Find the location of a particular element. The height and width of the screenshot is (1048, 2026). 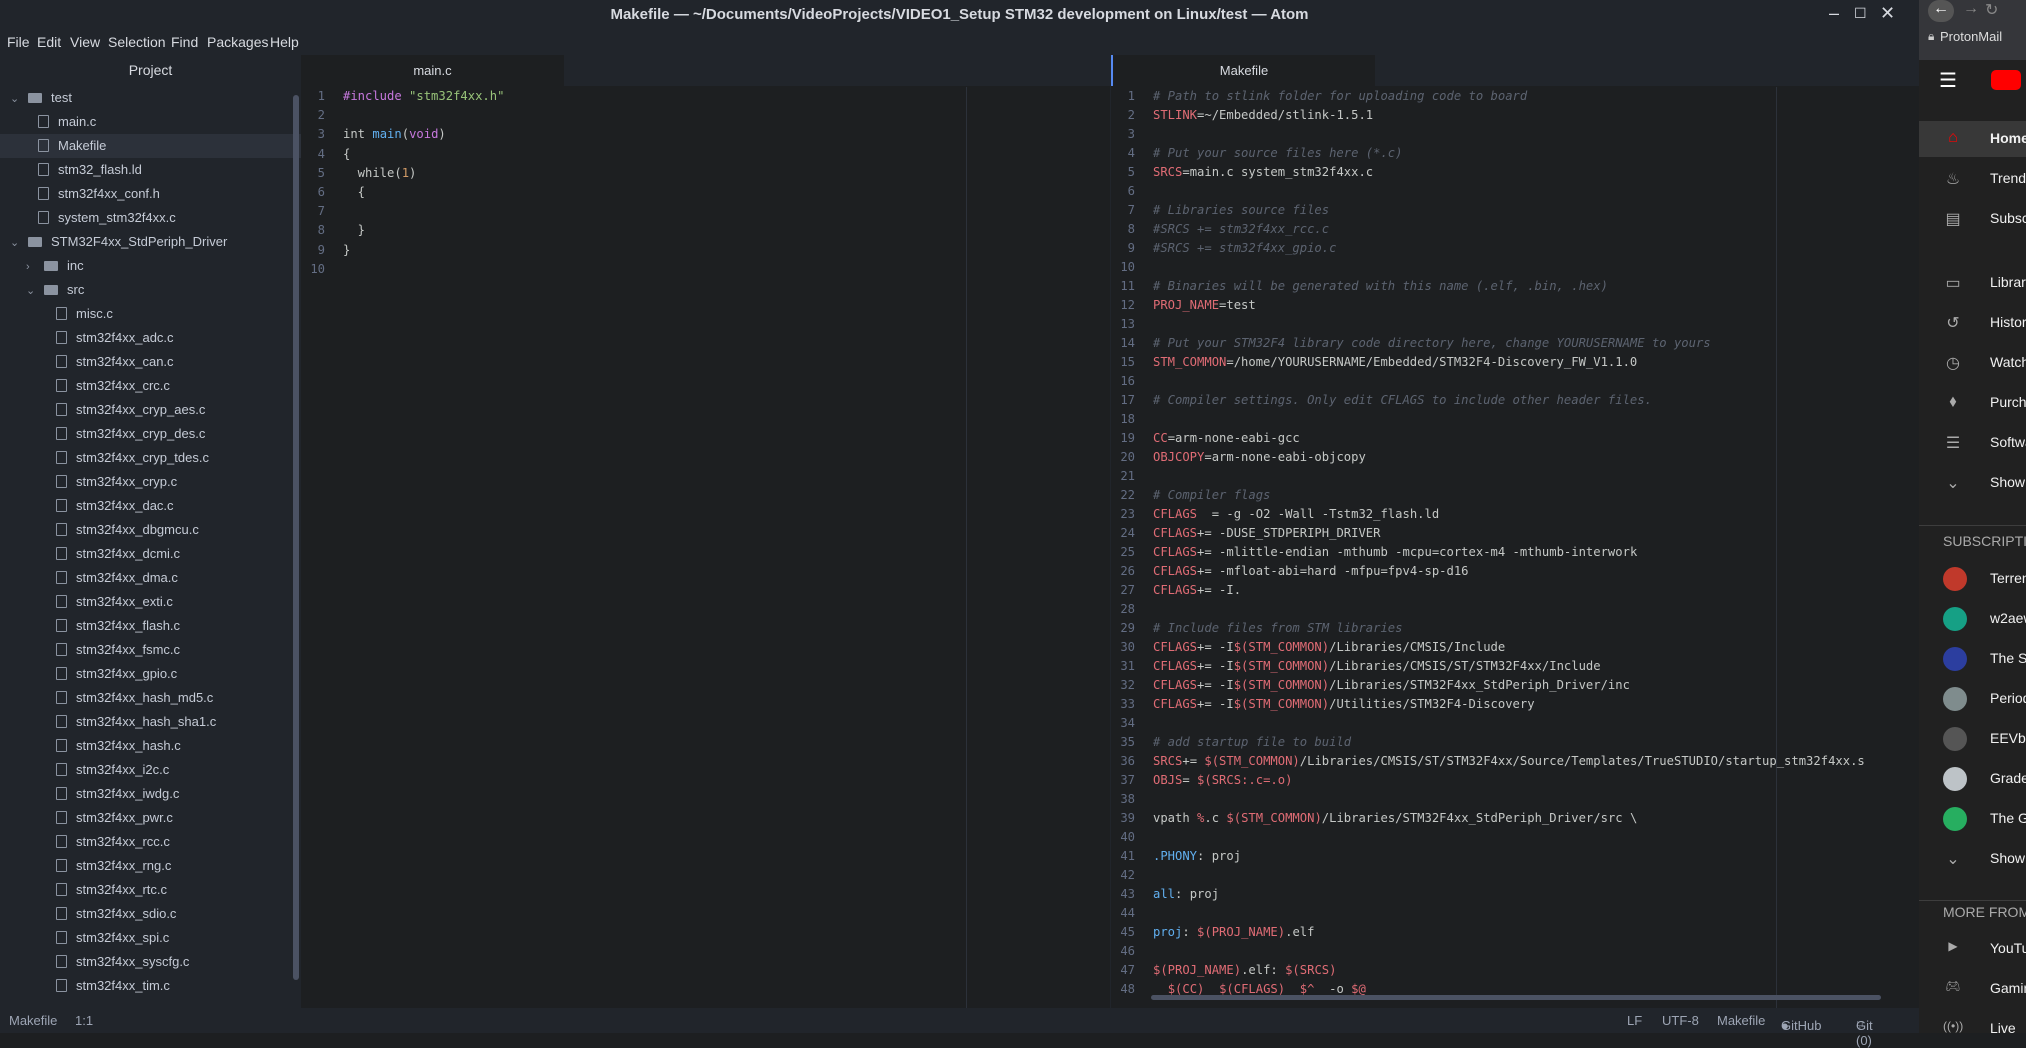

code-token: $@ is located at coordinates (1358, 989).